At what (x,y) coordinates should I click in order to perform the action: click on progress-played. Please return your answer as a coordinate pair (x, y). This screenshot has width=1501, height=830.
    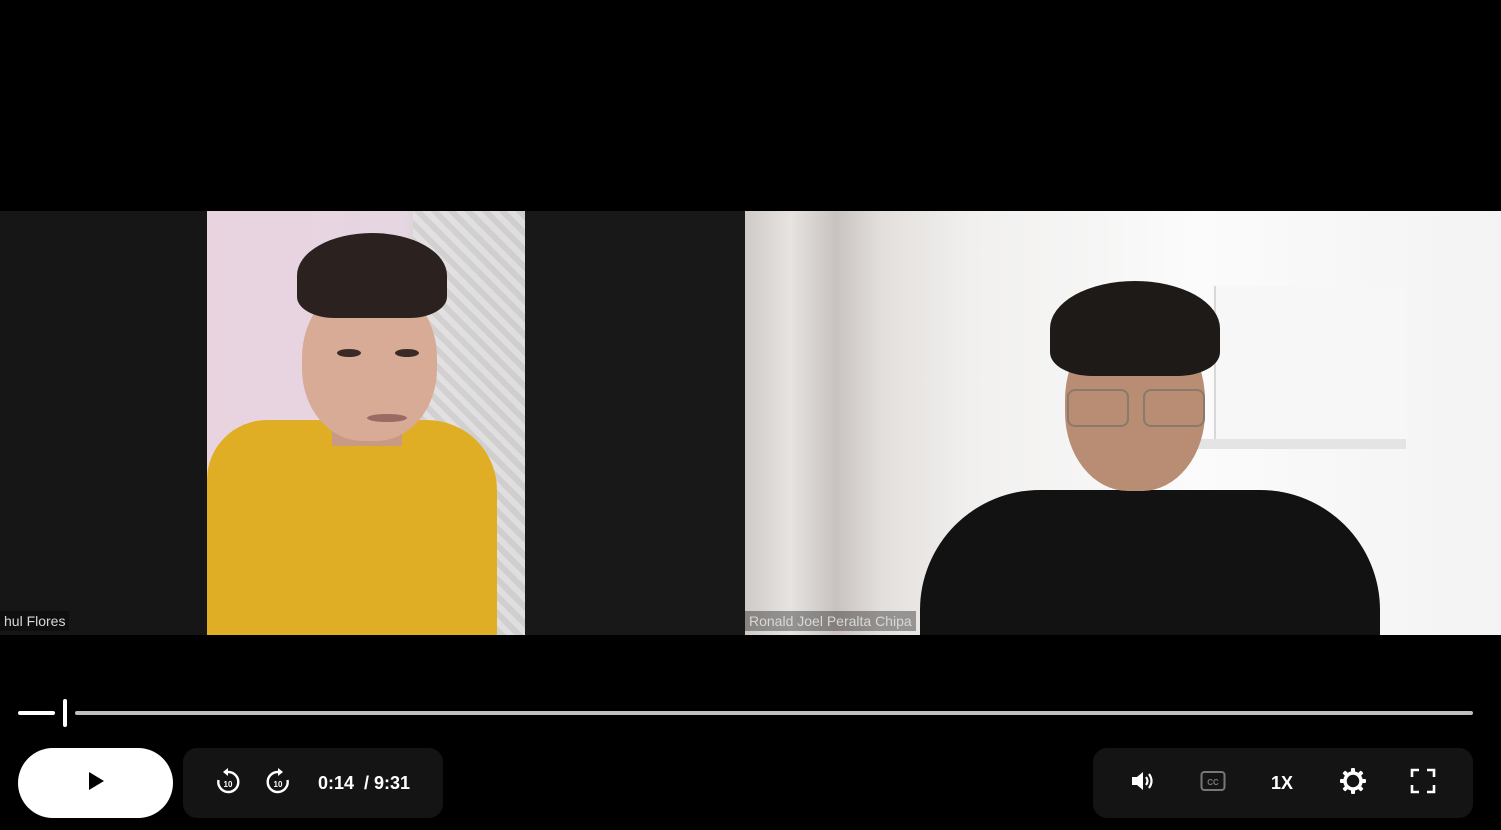
    Looking at the image, I should click on (36, 713).